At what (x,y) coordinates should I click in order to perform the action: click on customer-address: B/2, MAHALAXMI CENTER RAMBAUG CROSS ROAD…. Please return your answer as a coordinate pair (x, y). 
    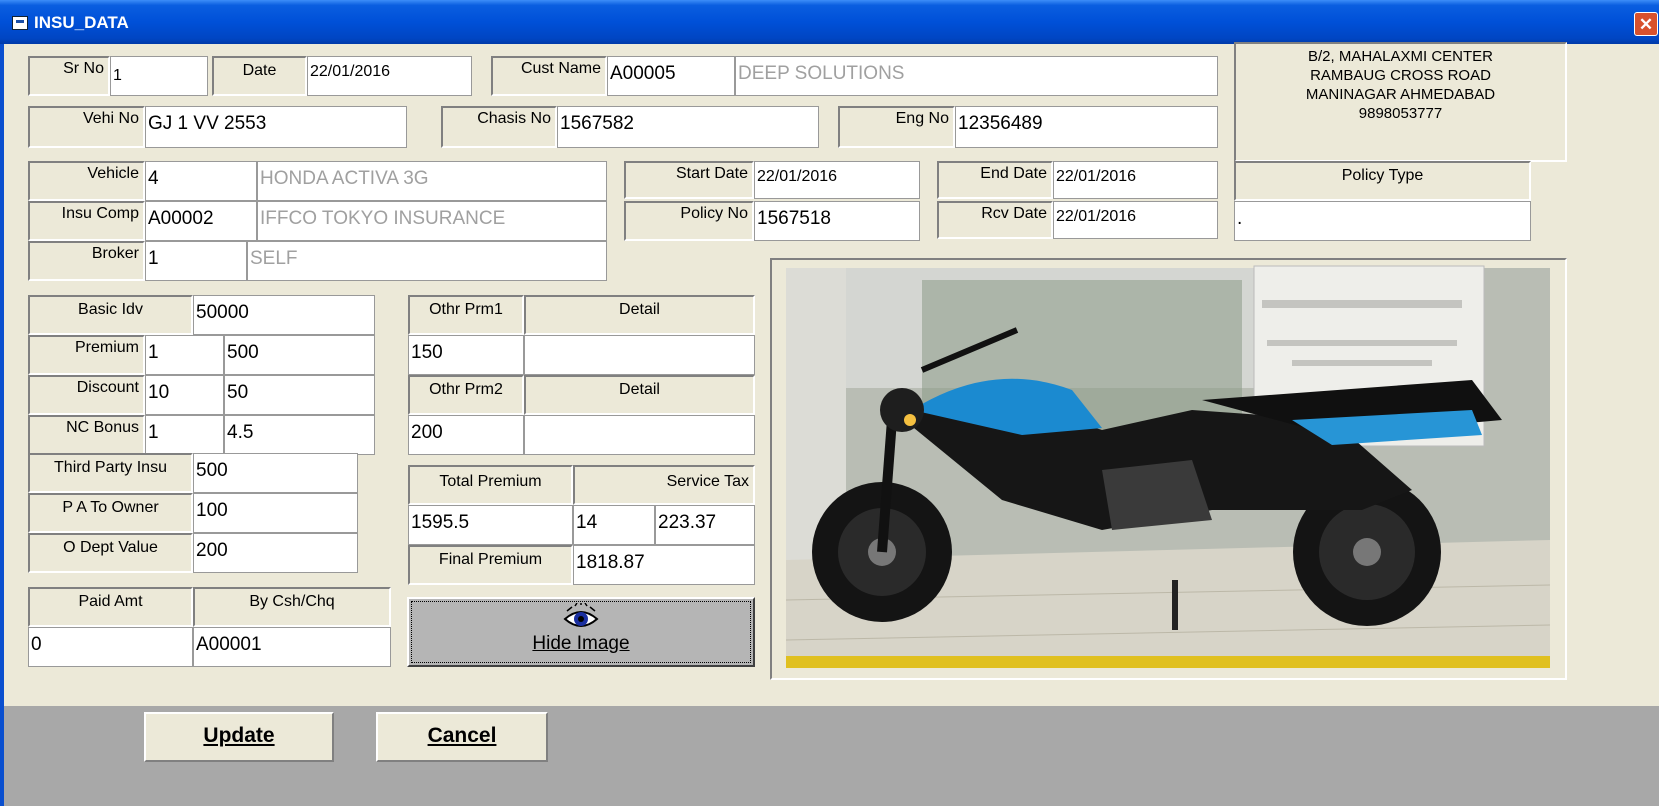
    Looking at the image, I should click on (1400, 102).